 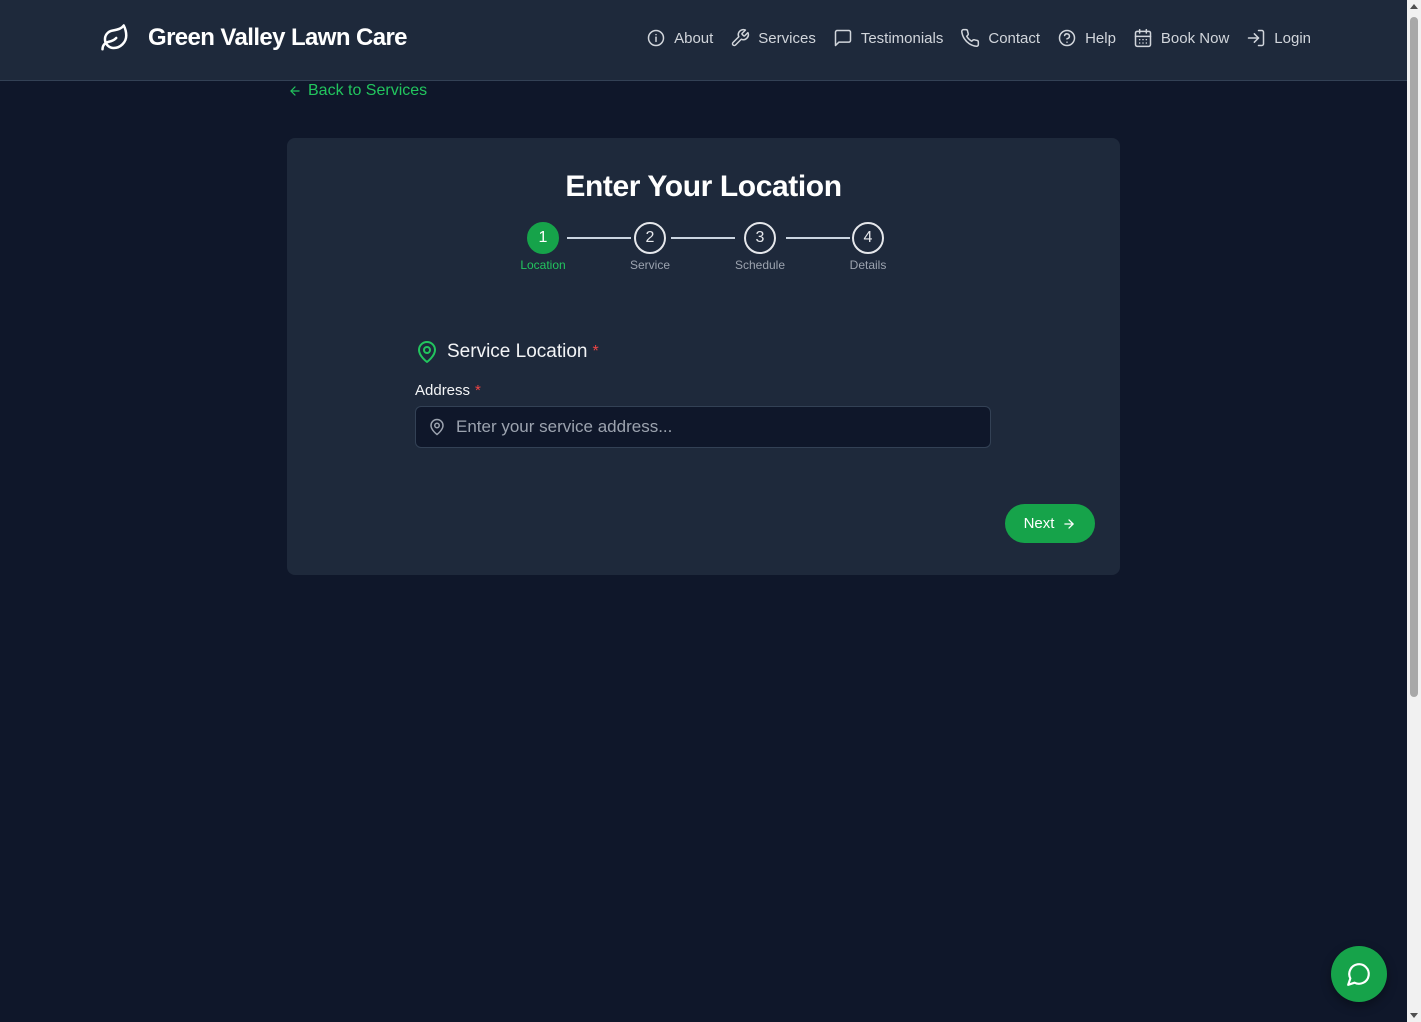 I want to click on address-input, so click(x=723, y=427).